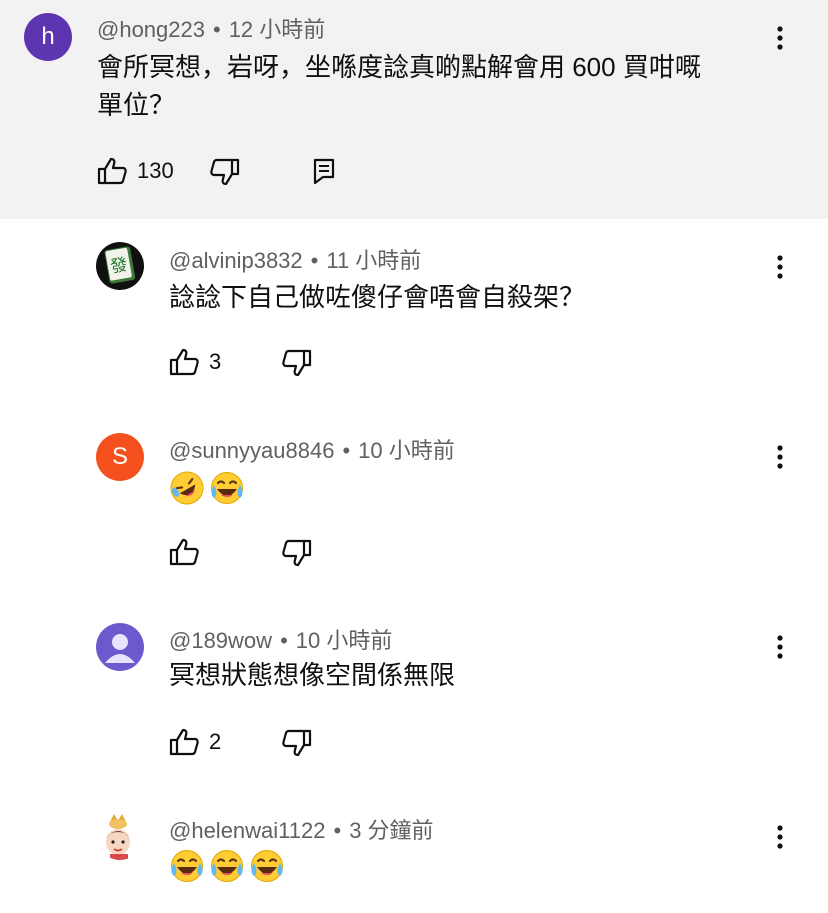  What do you see at coordinates (251, 450) in the screenshot?
I see `comment-author: @sunnyyau8846` at bounding box center [251, 450].